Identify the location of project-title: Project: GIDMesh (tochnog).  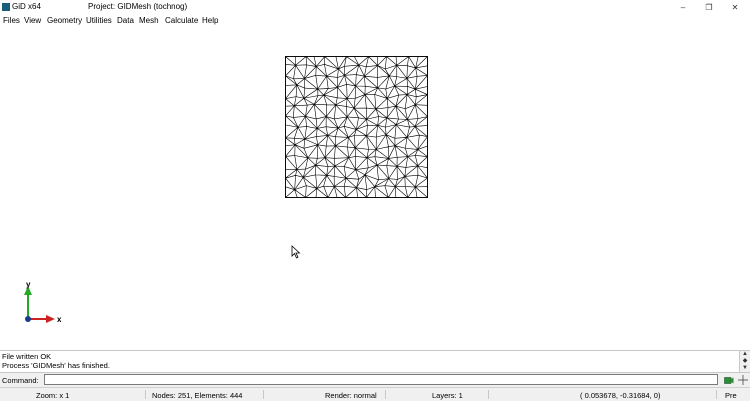
(138, 6).